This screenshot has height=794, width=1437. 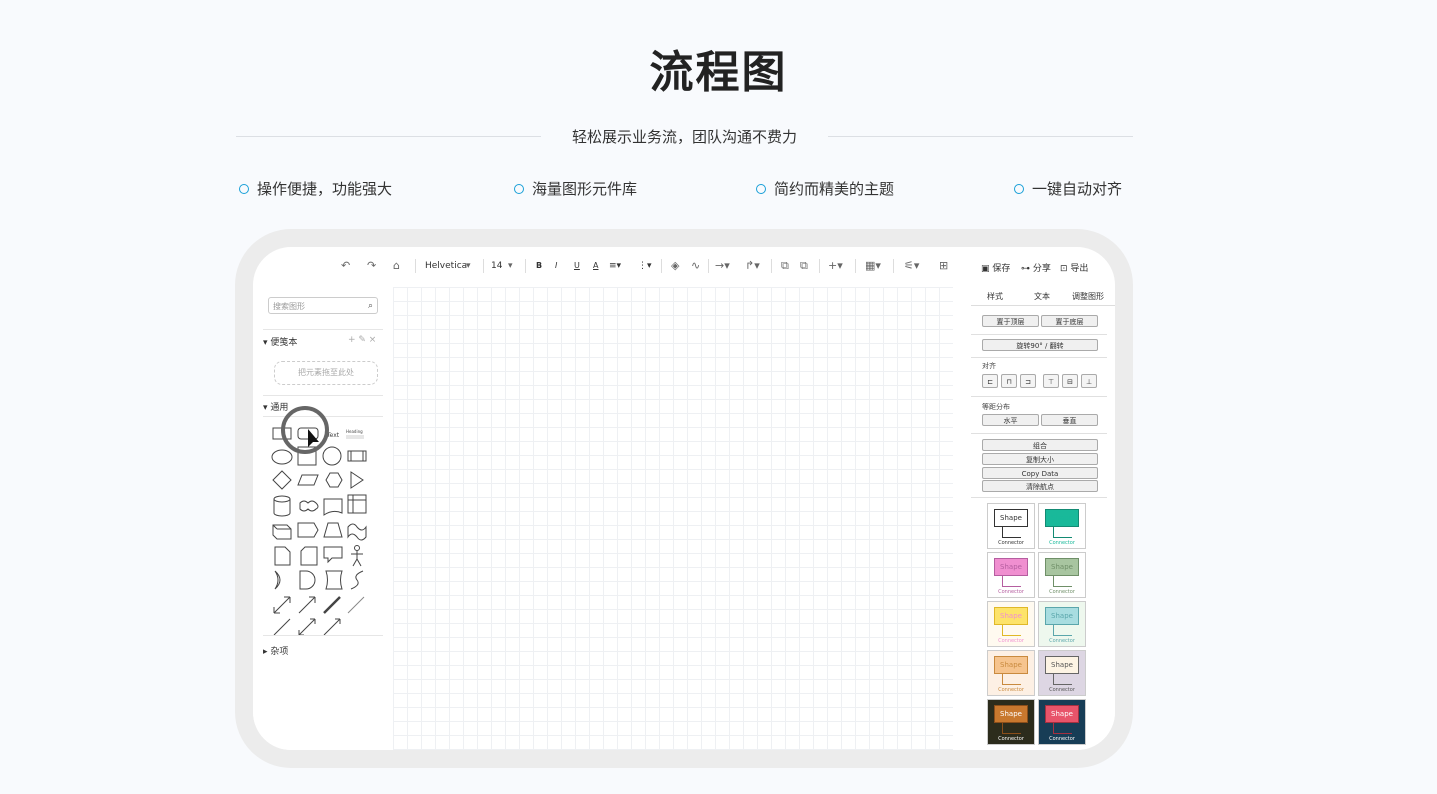 What do you see at coordinates (585, 189) in the screenshot?
I see `feature-label: 海量图形元件库` at bounding box center [585, 189].